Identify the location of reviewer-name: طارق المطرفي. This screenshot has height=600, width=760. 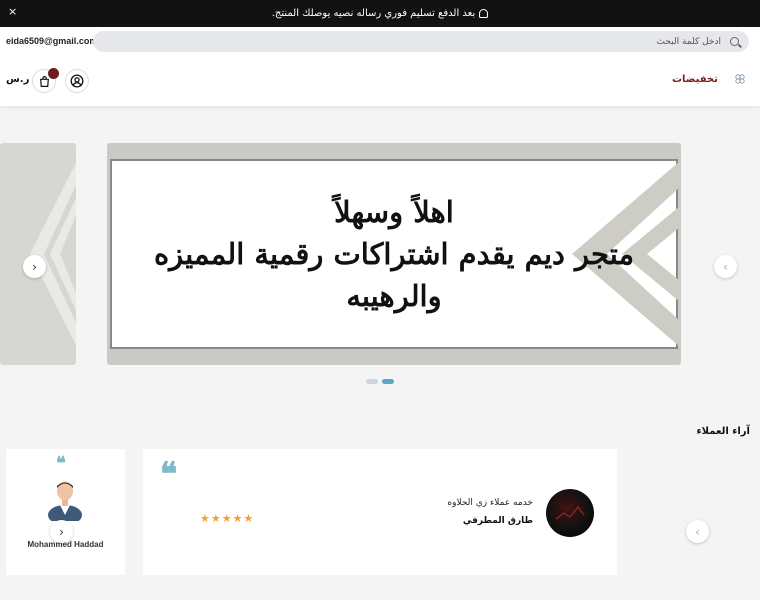
(497, 521).